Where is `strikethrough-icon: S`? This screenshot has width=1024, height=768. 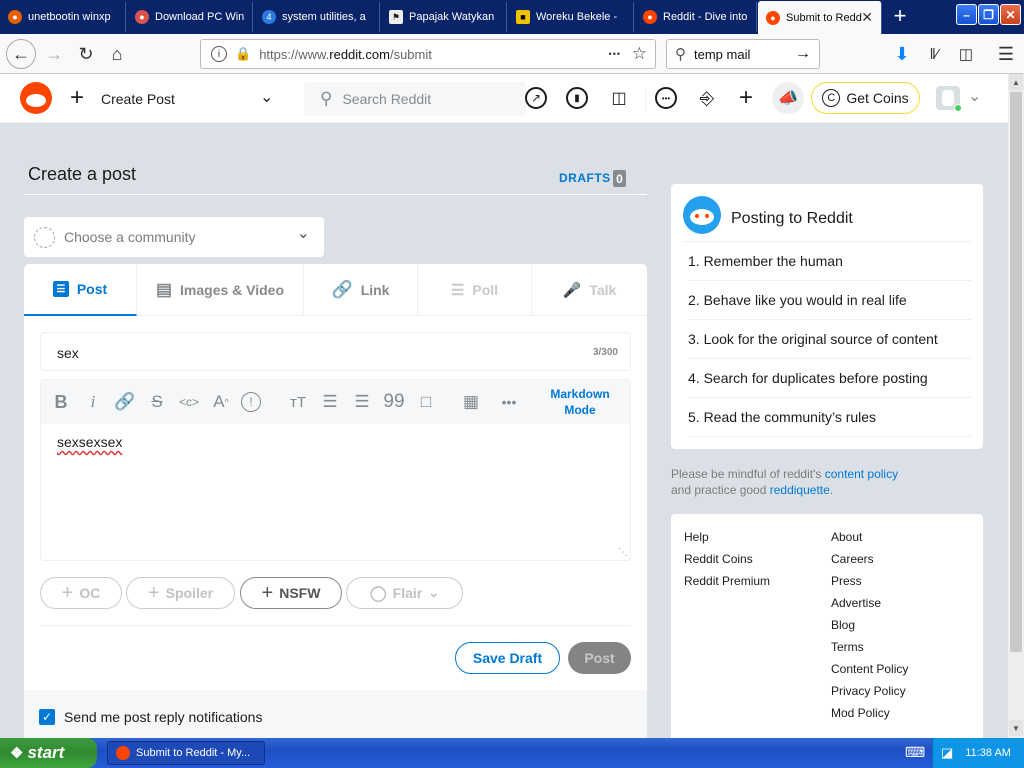 strikethrough-icon: S is located at coordinates (157, 402).